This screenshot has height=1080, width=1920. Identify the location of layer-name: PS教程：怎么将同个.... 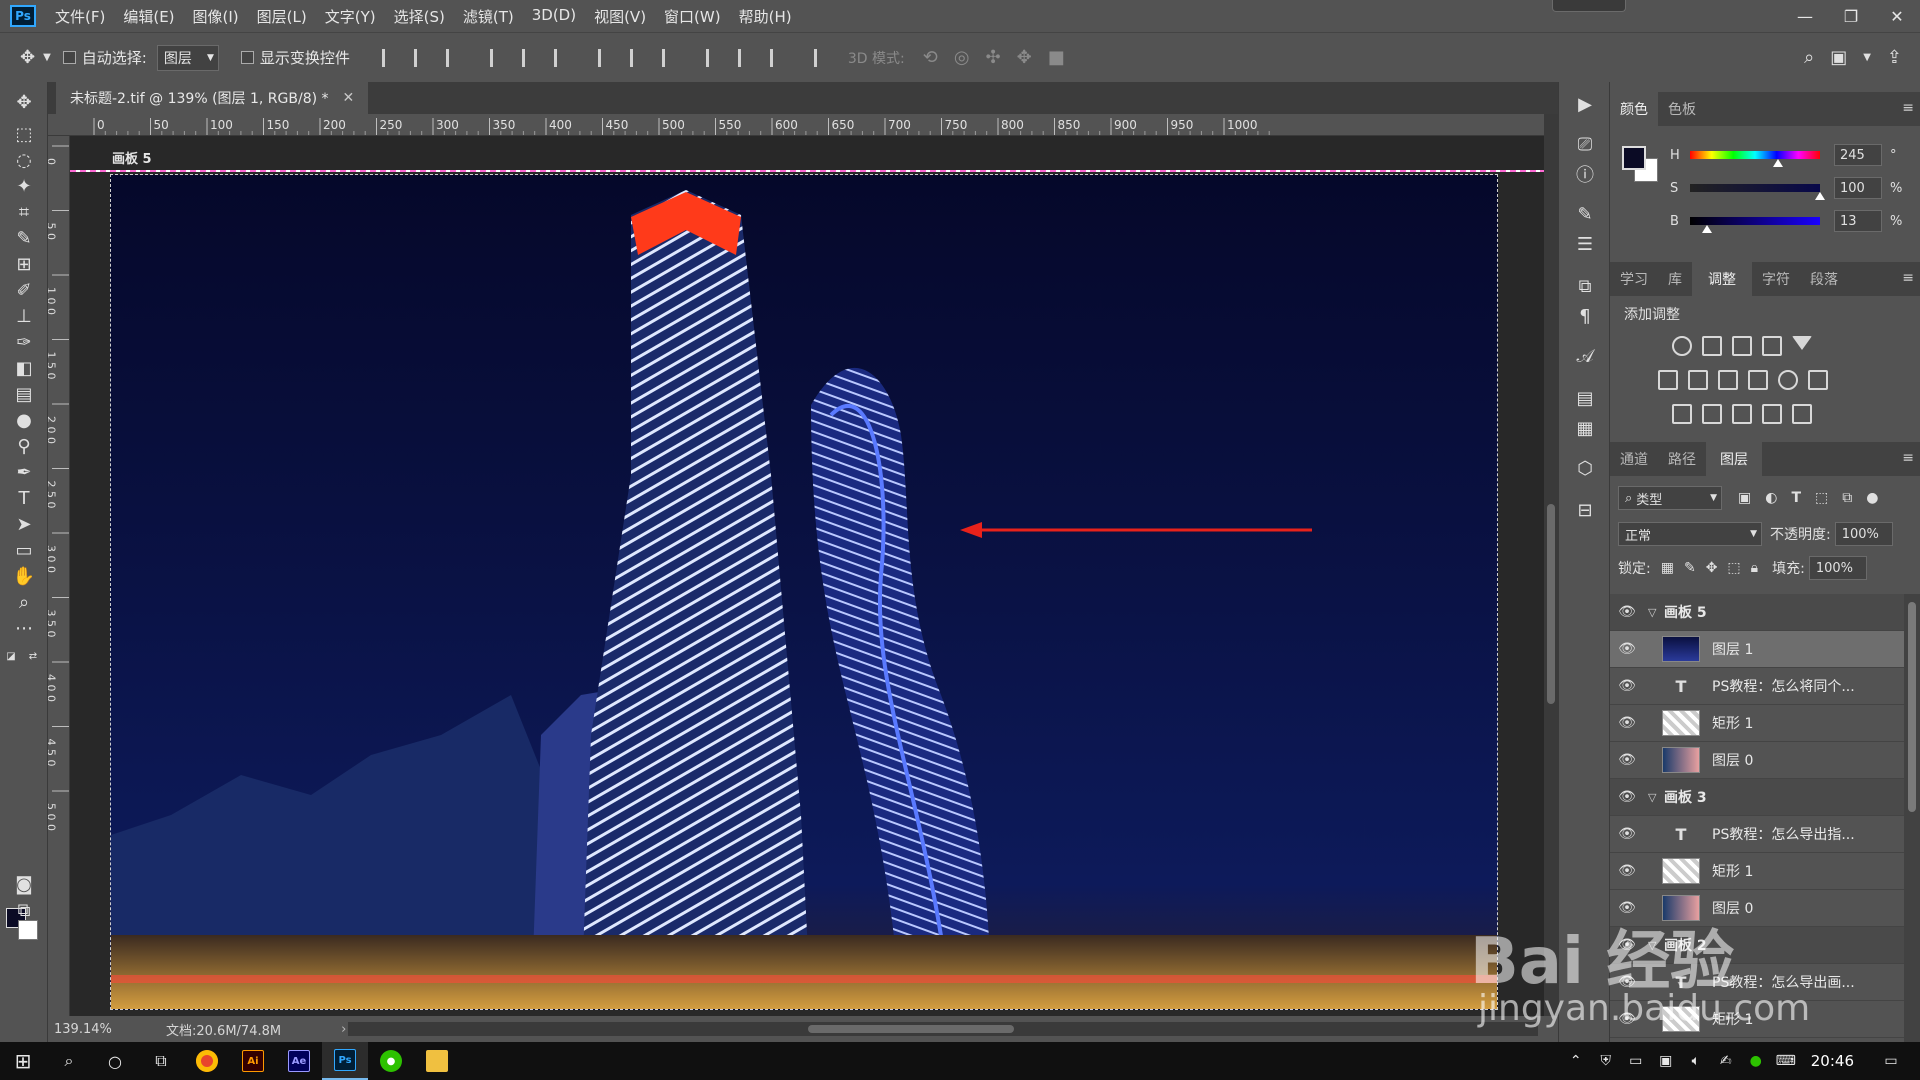
(1783, 686).